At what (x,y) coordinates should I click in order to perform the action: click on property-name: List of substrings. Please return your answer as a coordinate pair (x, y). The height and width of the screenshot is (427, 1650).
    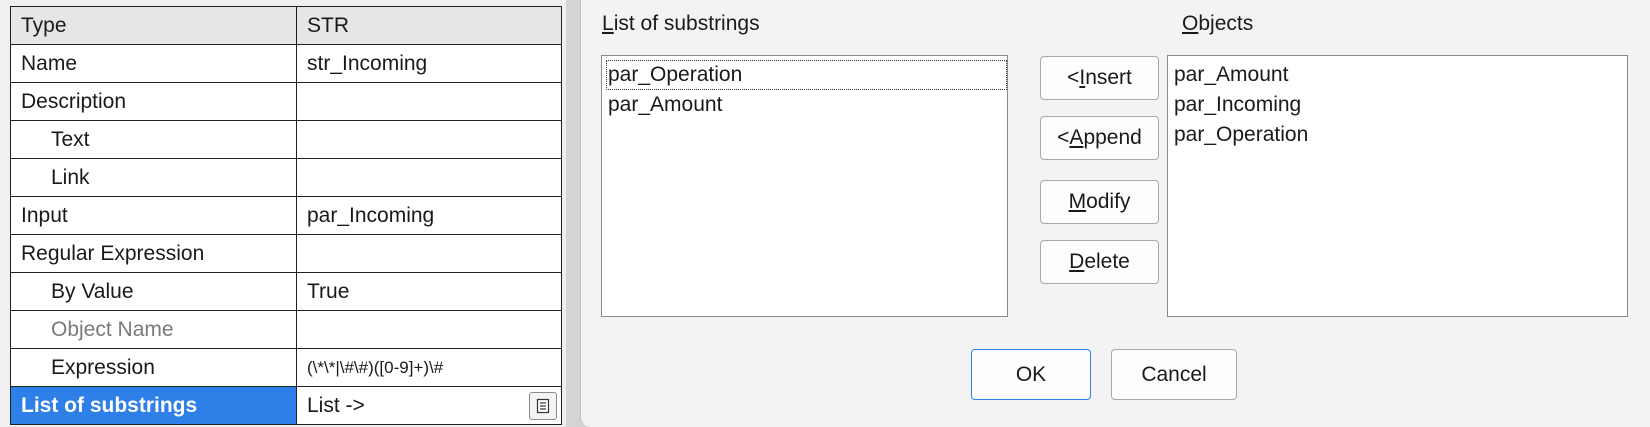
    Looking at the image, I should click on (153, 405).